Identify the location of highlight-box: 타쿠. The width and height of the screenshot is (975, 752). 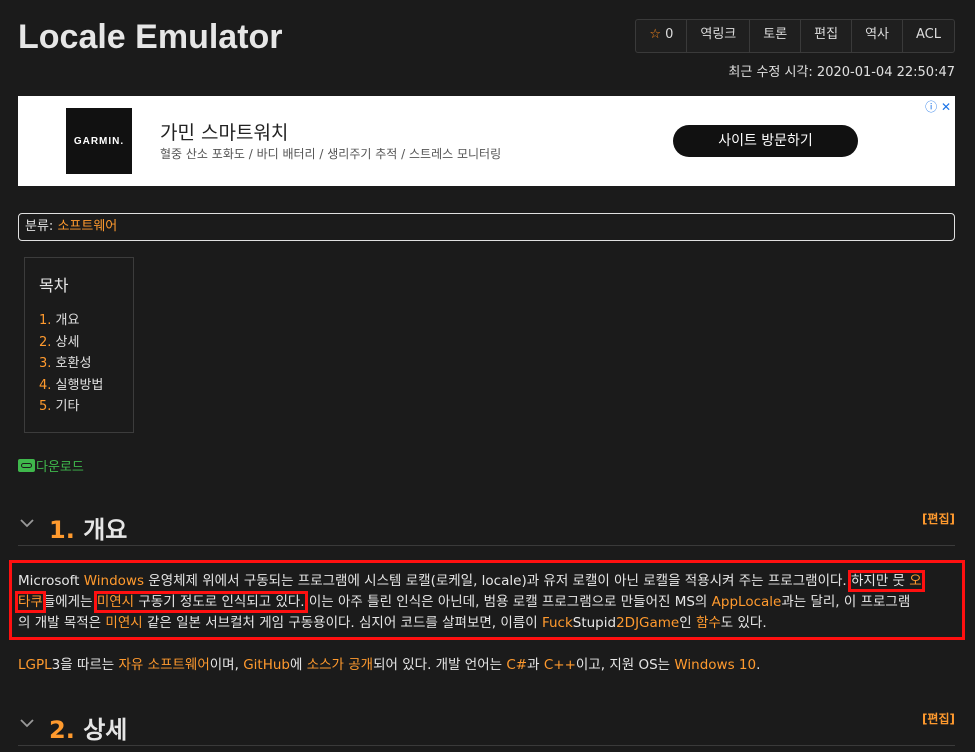
(30, 602).